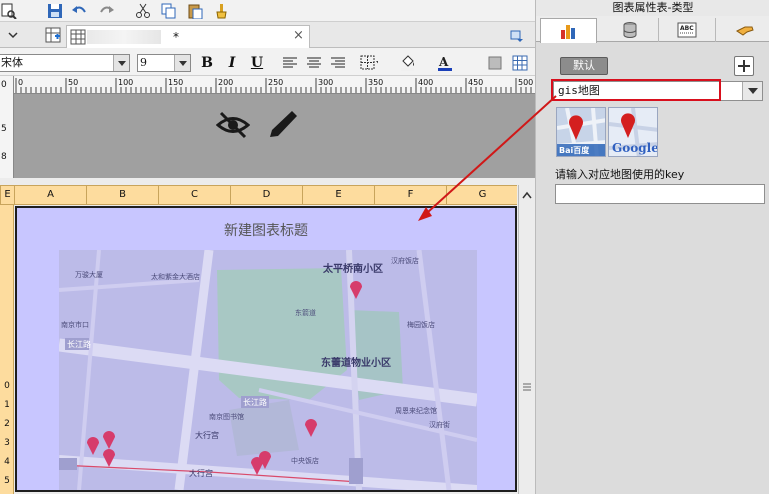  What do you see at coordinates (487, 158) in the screenshot?
I see `annotation-arrow` at bounding box center [487, 158].